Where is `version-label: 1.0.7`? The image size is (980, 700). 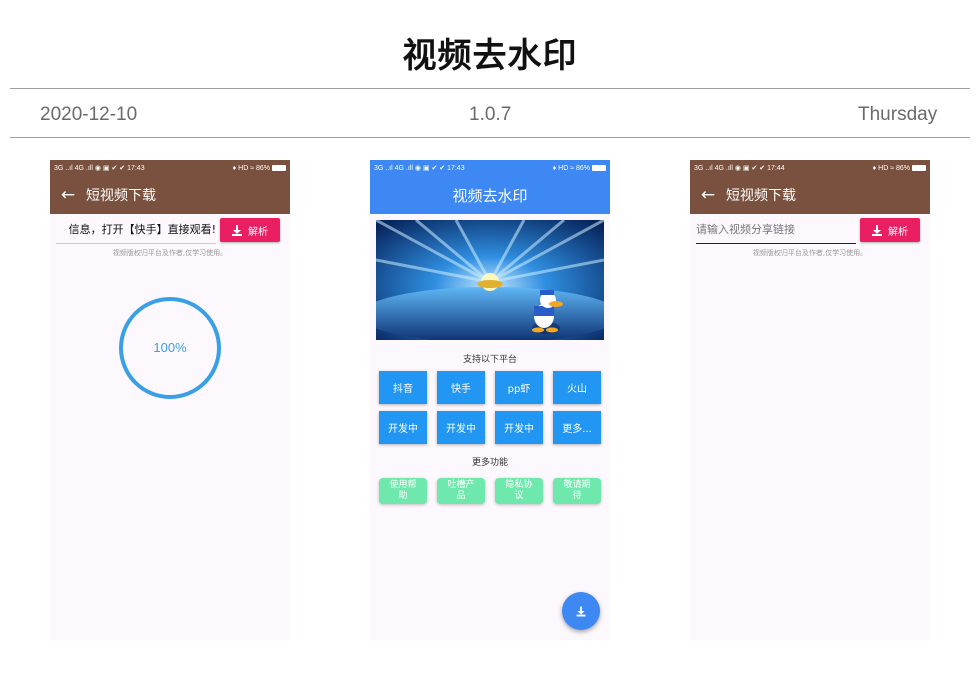
version-label: 1.0.7 is located at coordinates (490, 114).